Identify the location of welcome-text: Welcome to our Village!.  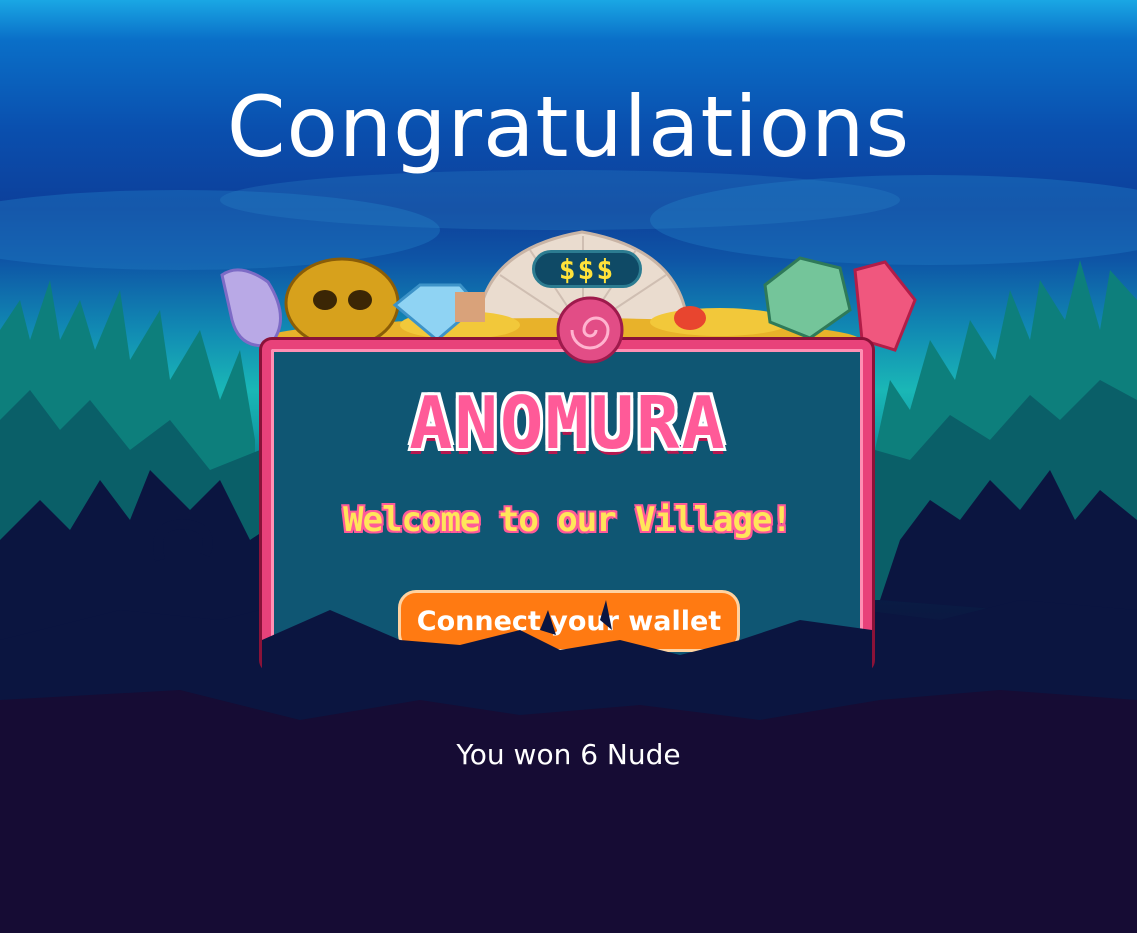
(567, 520).